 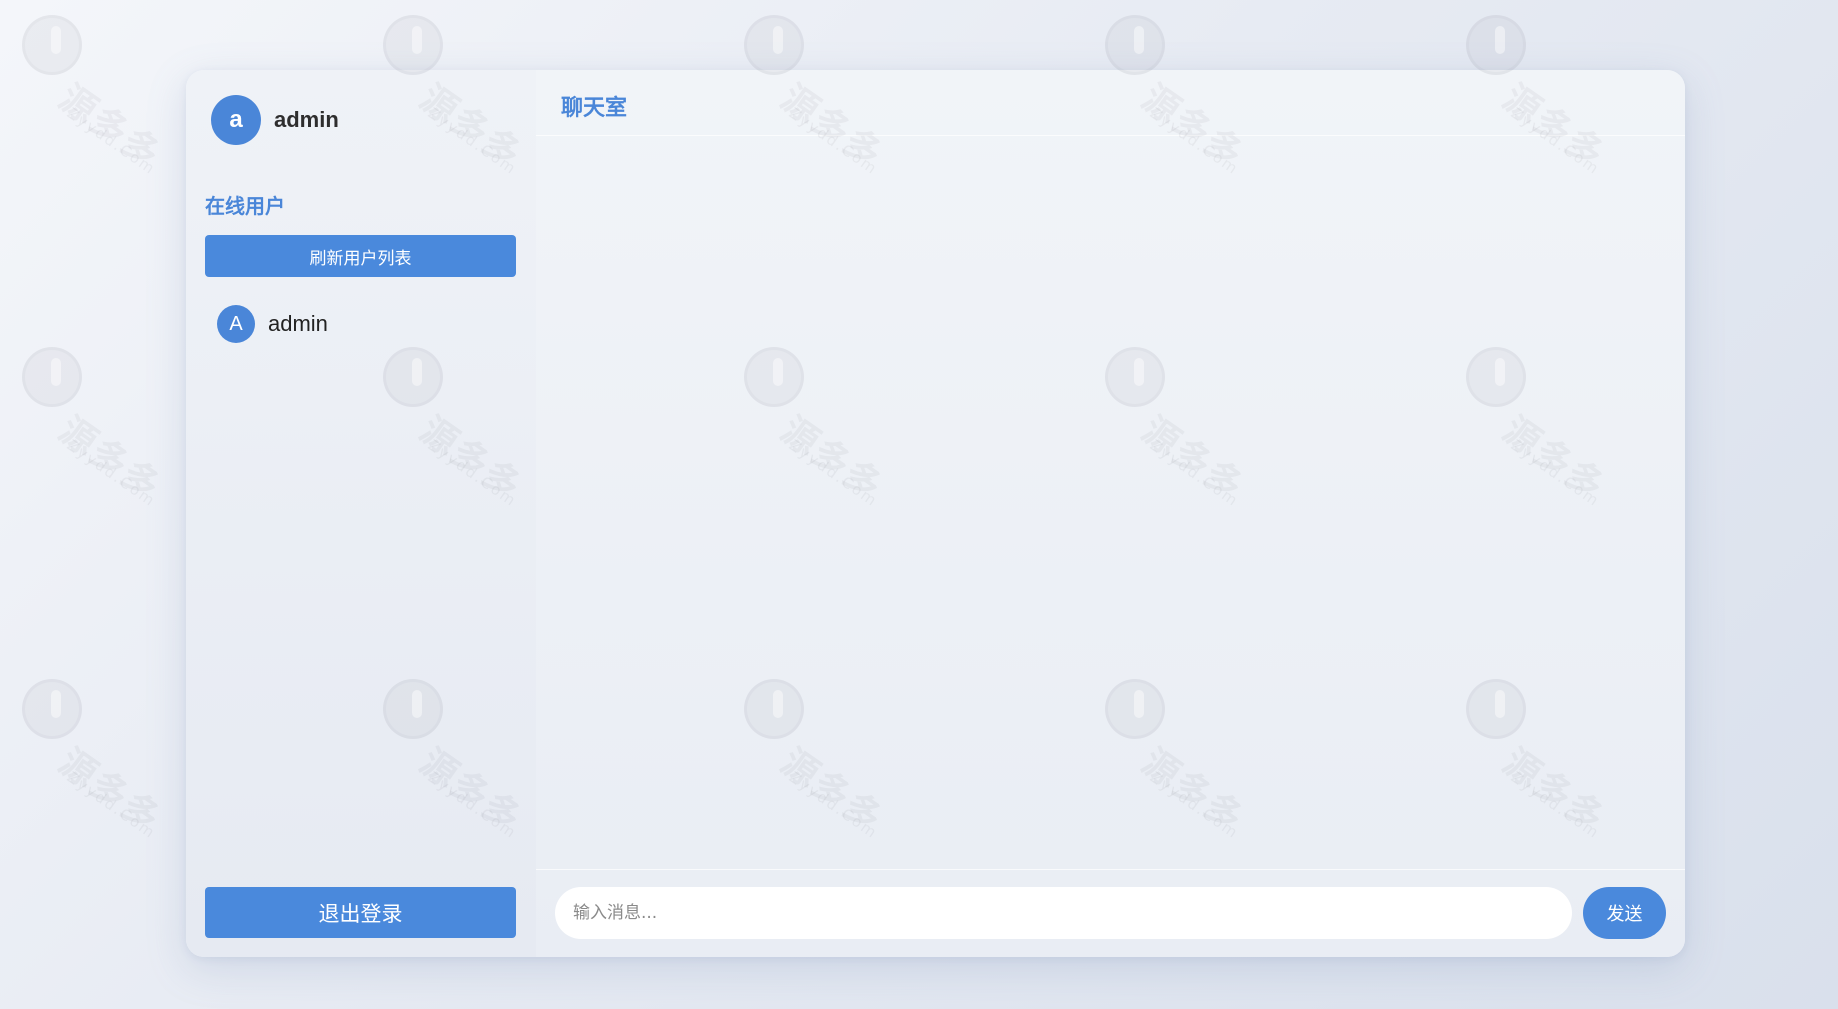 I want to click on current-user-name: admin, so click(x=306, y=119).